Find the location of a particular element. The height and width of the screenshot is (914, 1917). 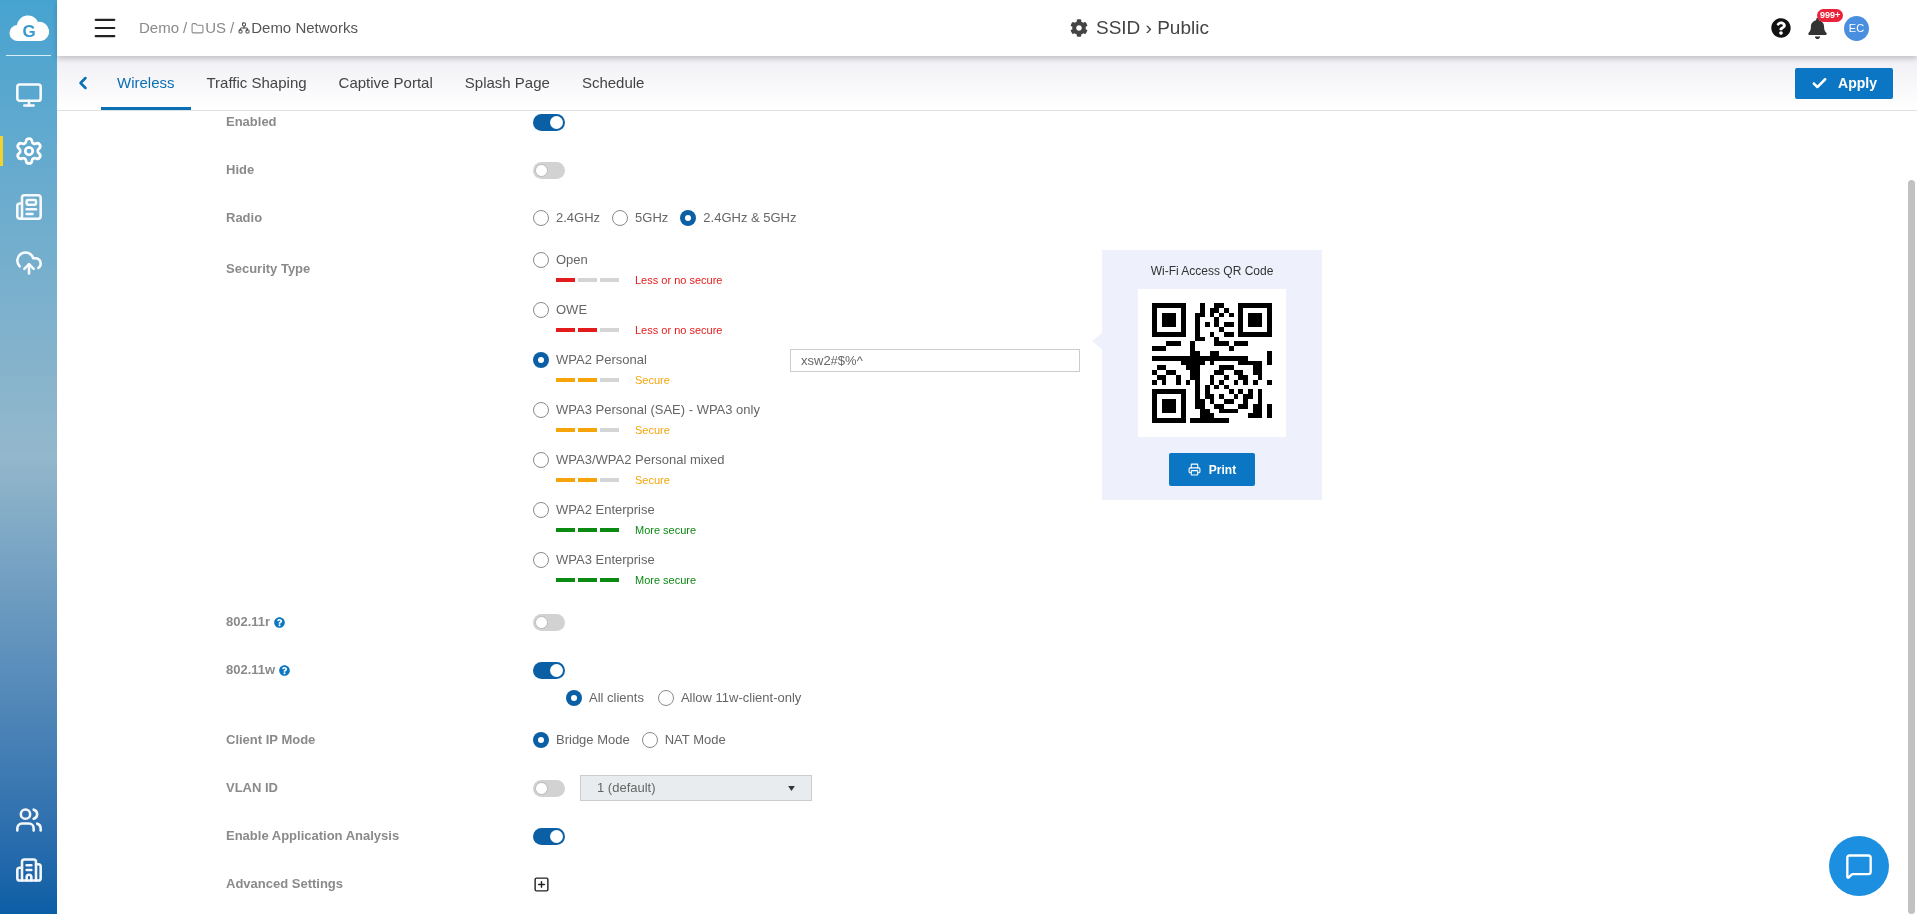

field-label: Client IP Mode is located at coordinates (271, 740).